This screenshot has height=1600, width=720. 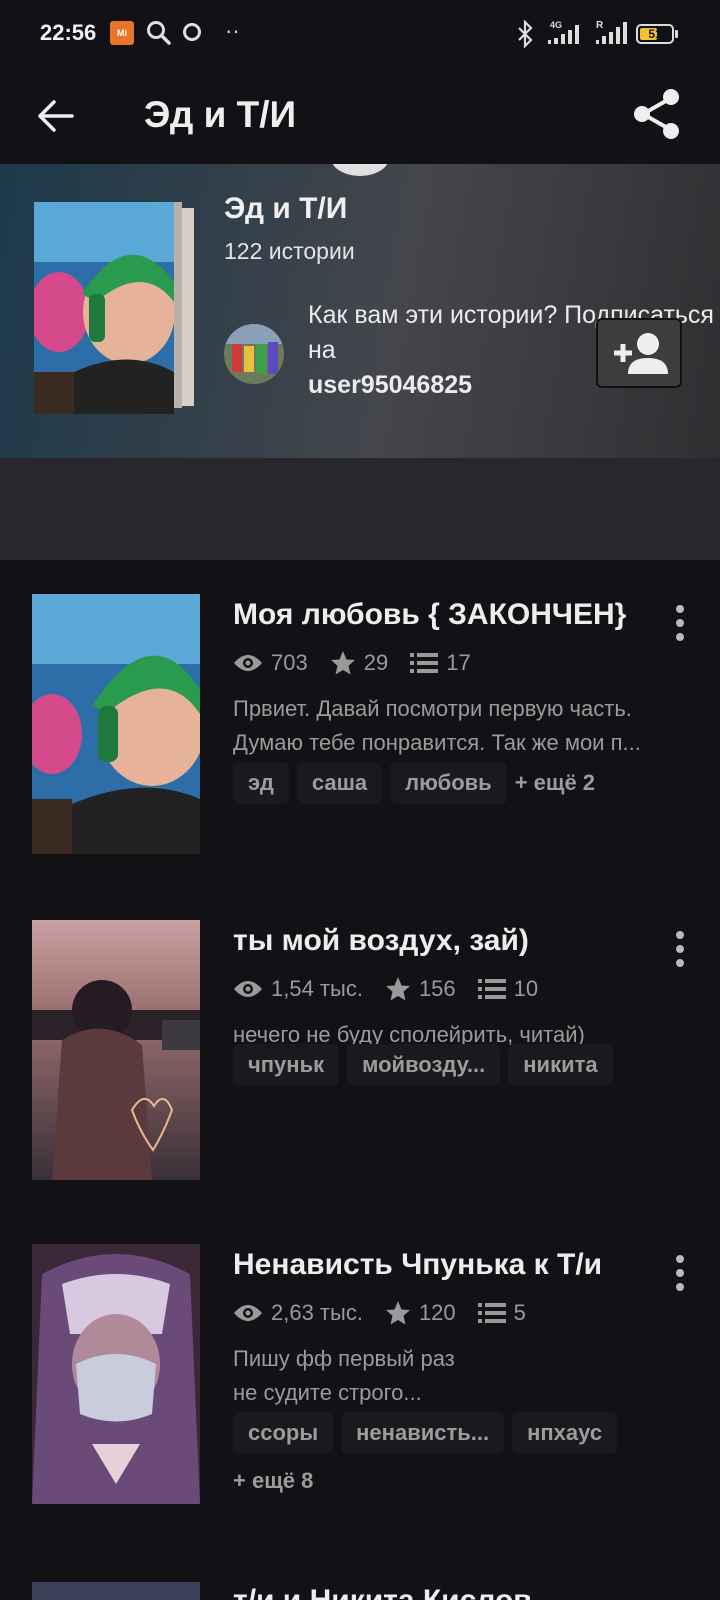 What do you see at coordinates (254, 354) in the screenshot?
I see `author-avatar` at bounding box center [254, 354].